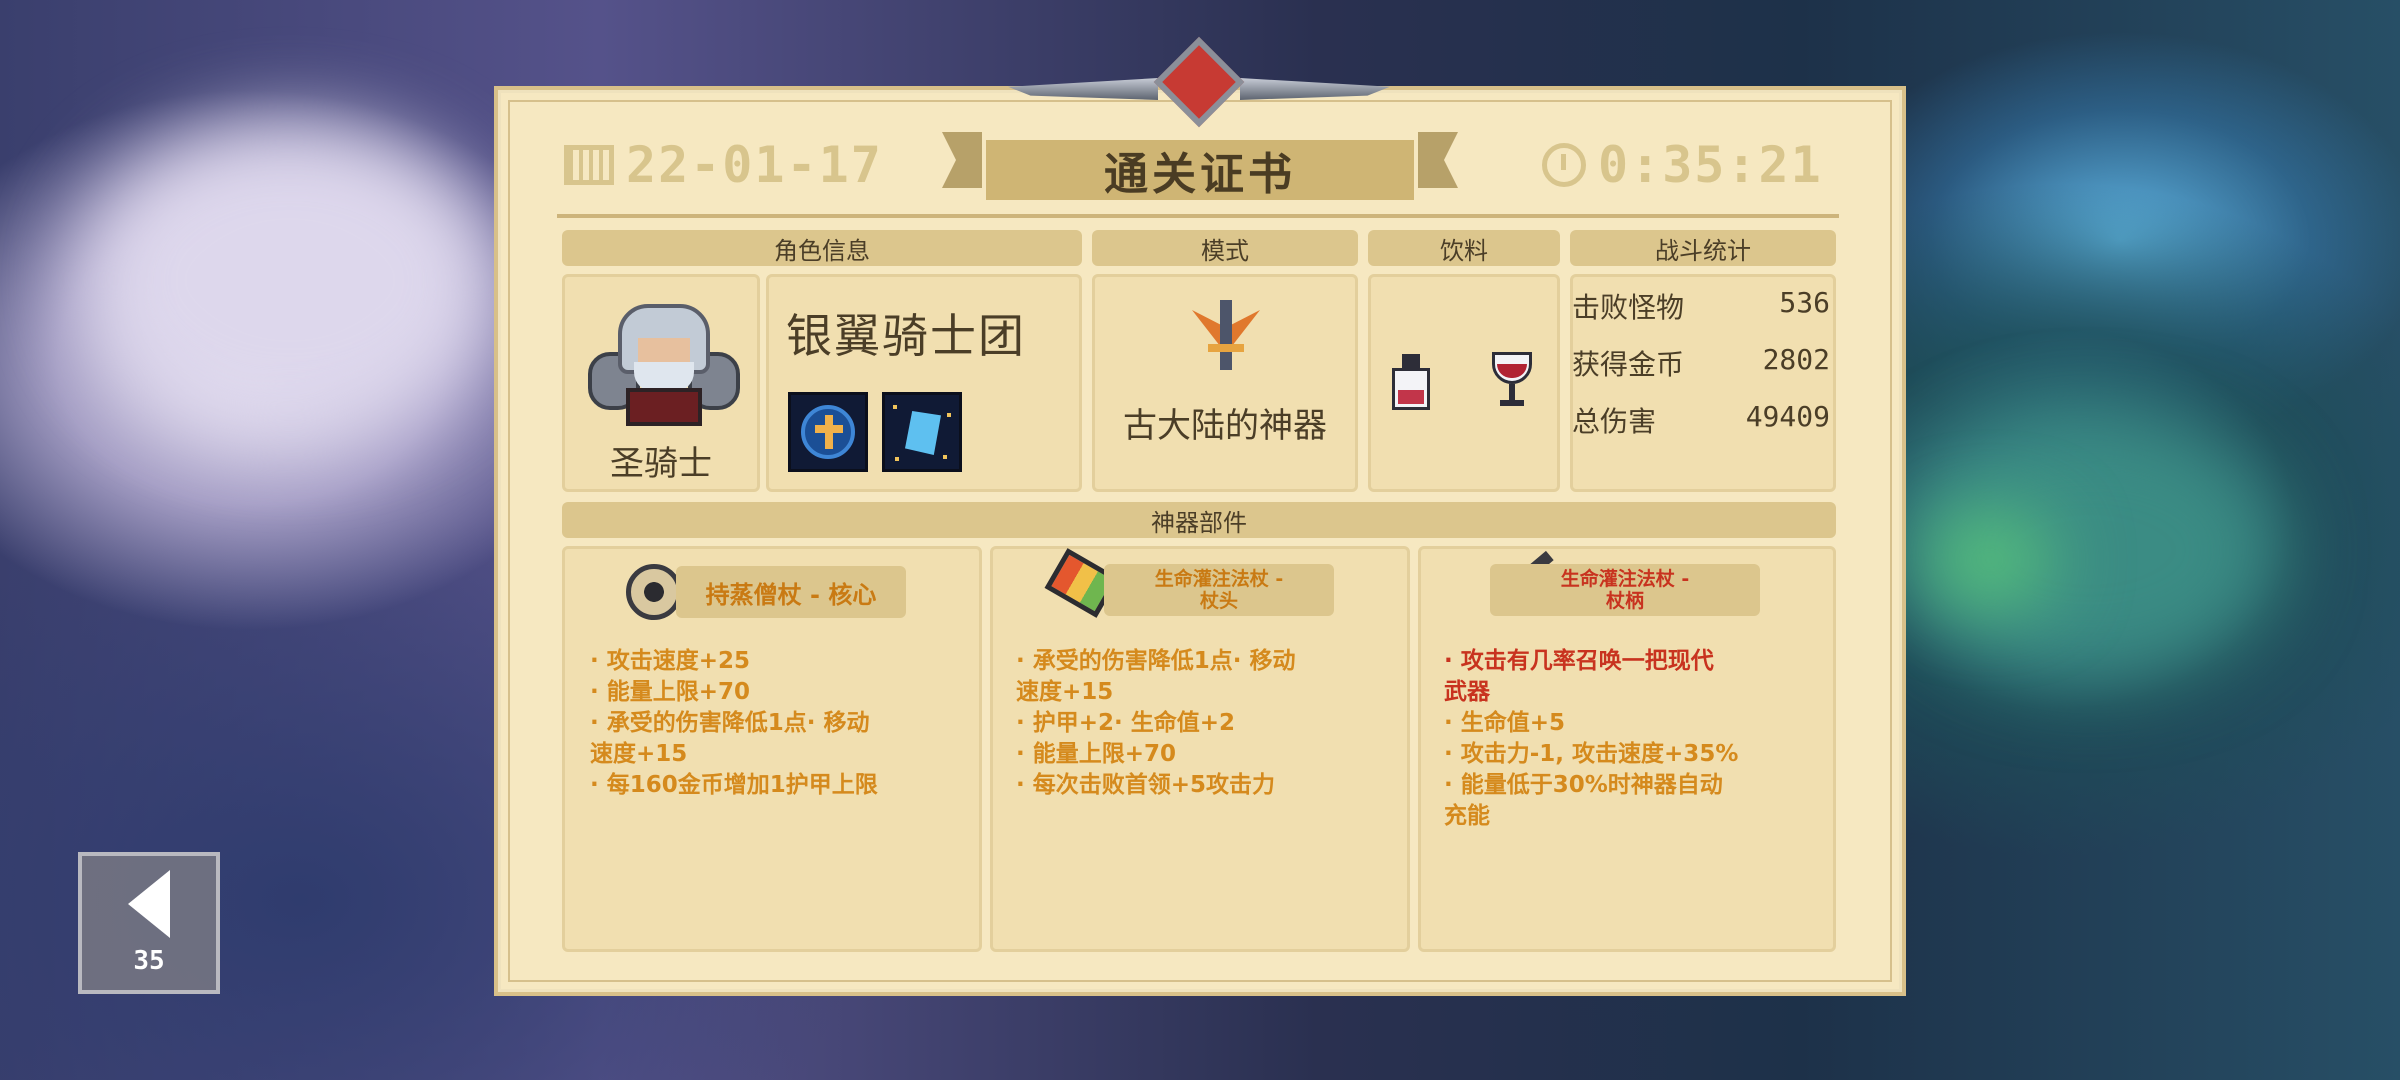 The image size is (2400, 1080). I want to click on crest-gem-icon, so click(1199, 82).